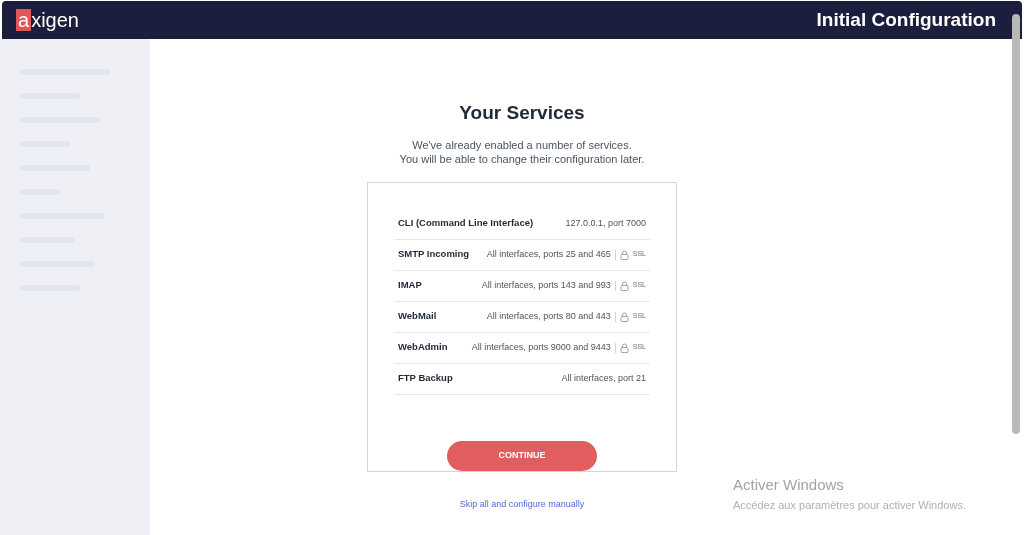 The image size is (1024, 535). I want to click on activation-message: Accédez aux paramètres pour activer Windows., so click(849, 505).